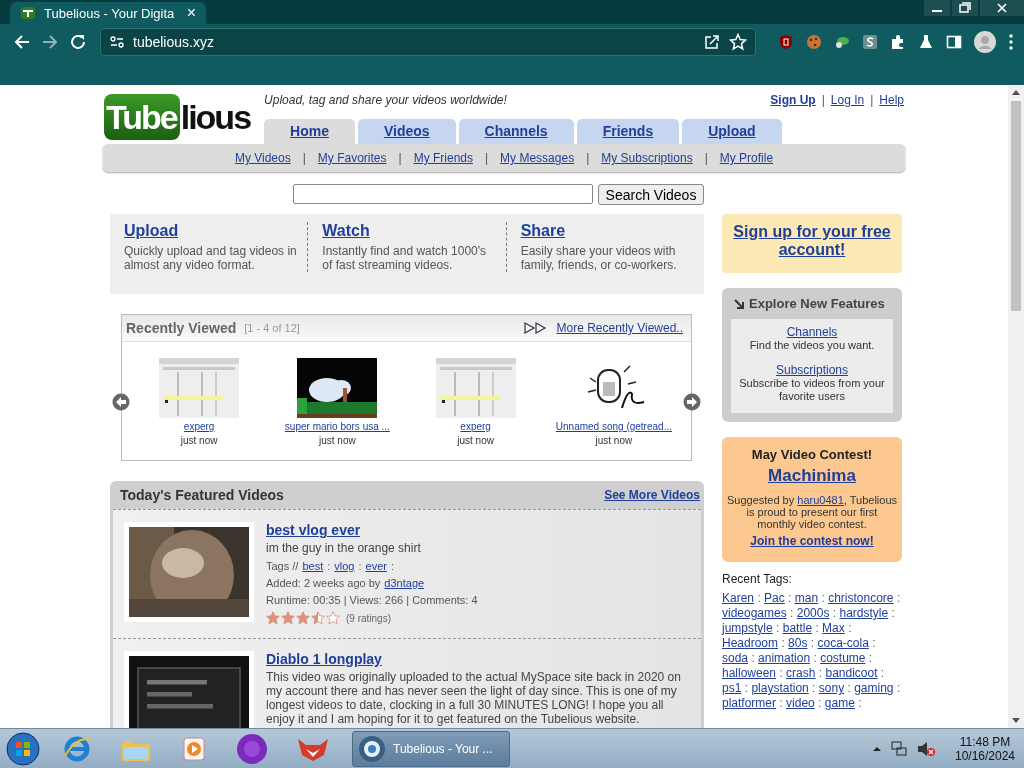 This screenshot has width=1024, height=768. Describe the element at coordinates (786, 42) in the screenshot. I see `shield-icon` at that location.